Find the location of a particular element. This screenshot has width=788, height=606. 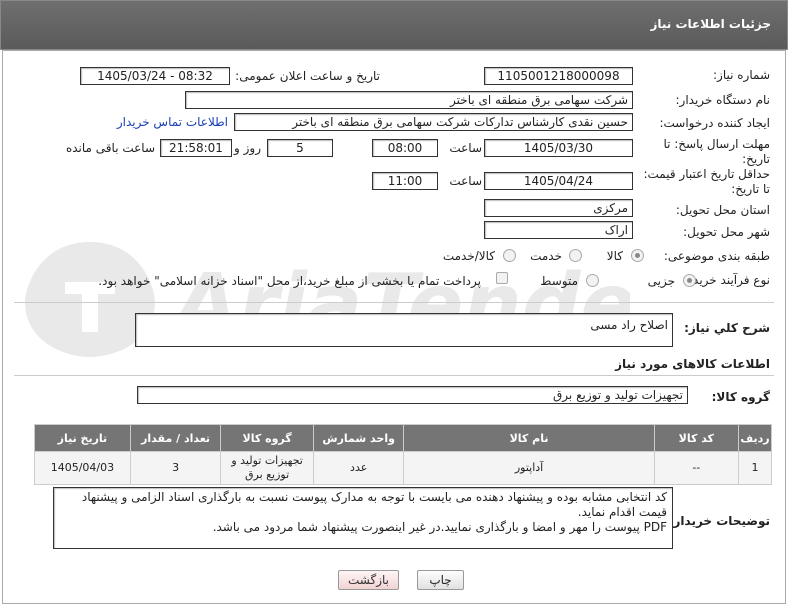

deadline-time-label: ساعت is located at coordinates (465, 148).